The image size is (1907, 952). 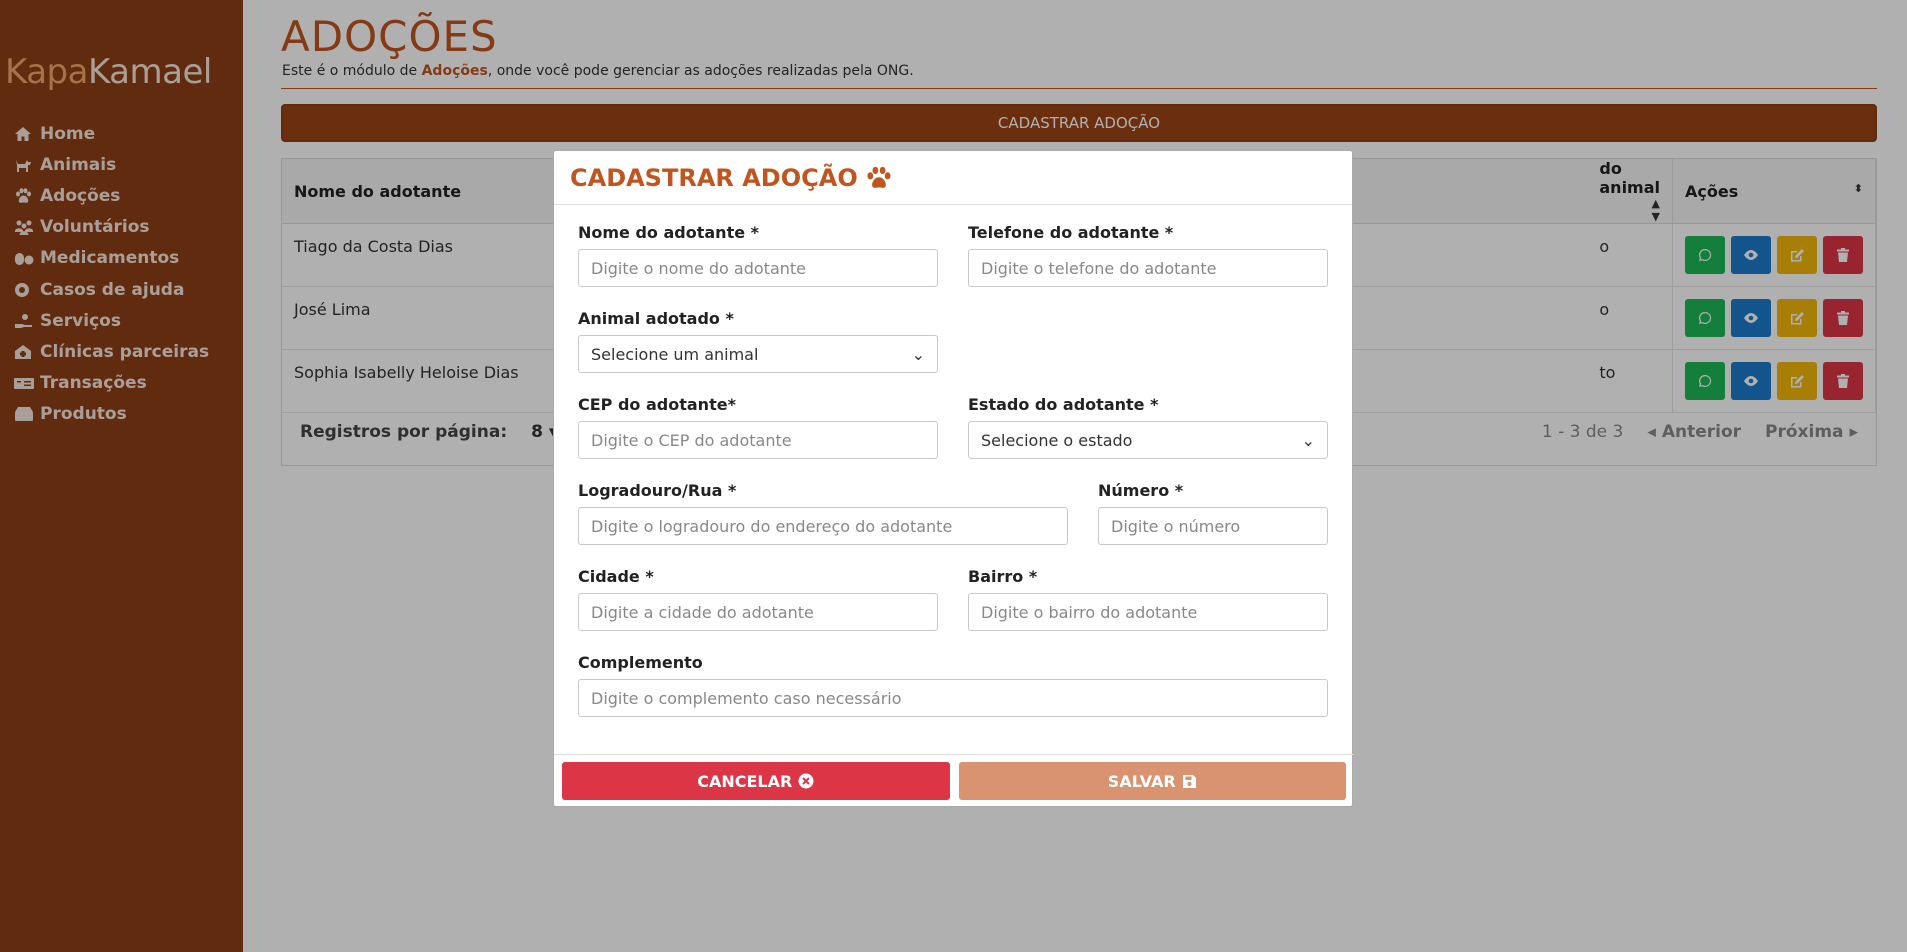 I want to click on field-complemento: Complemento, so click(x=953, y=683).